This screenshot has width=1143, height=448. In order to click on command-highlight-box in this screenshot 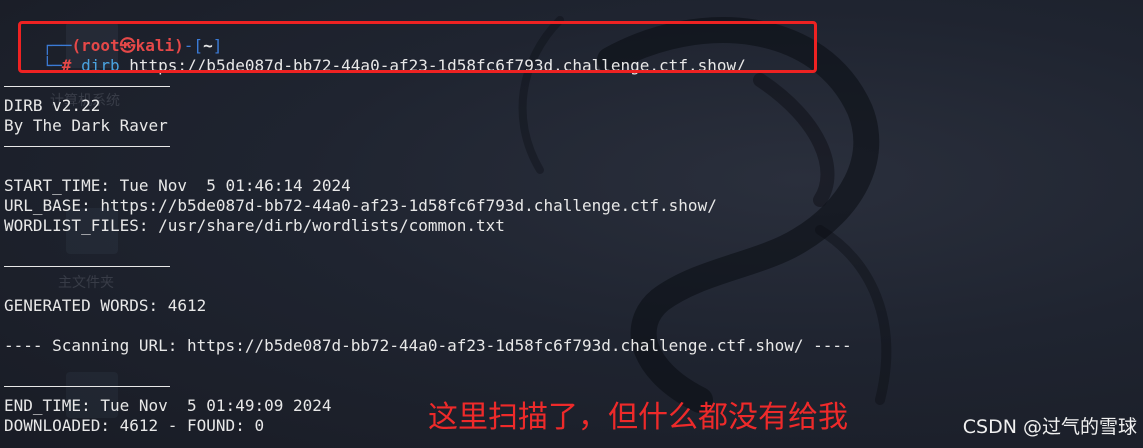, I will do `click(417, 47)`.